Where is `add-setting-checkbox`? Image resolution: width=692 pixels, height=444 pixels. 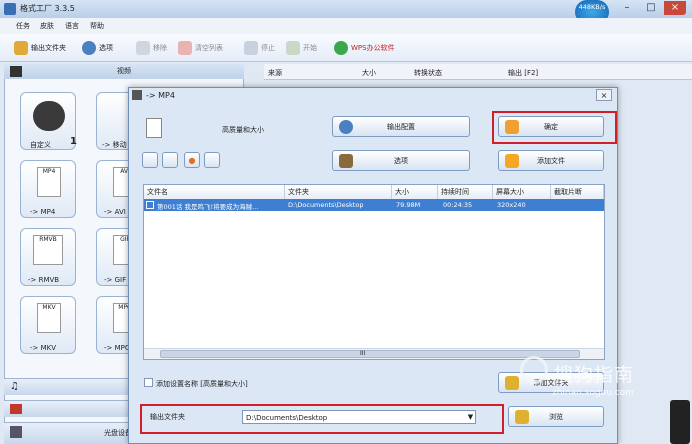 add-setting-checkbox is located at coordinates (148, 382).